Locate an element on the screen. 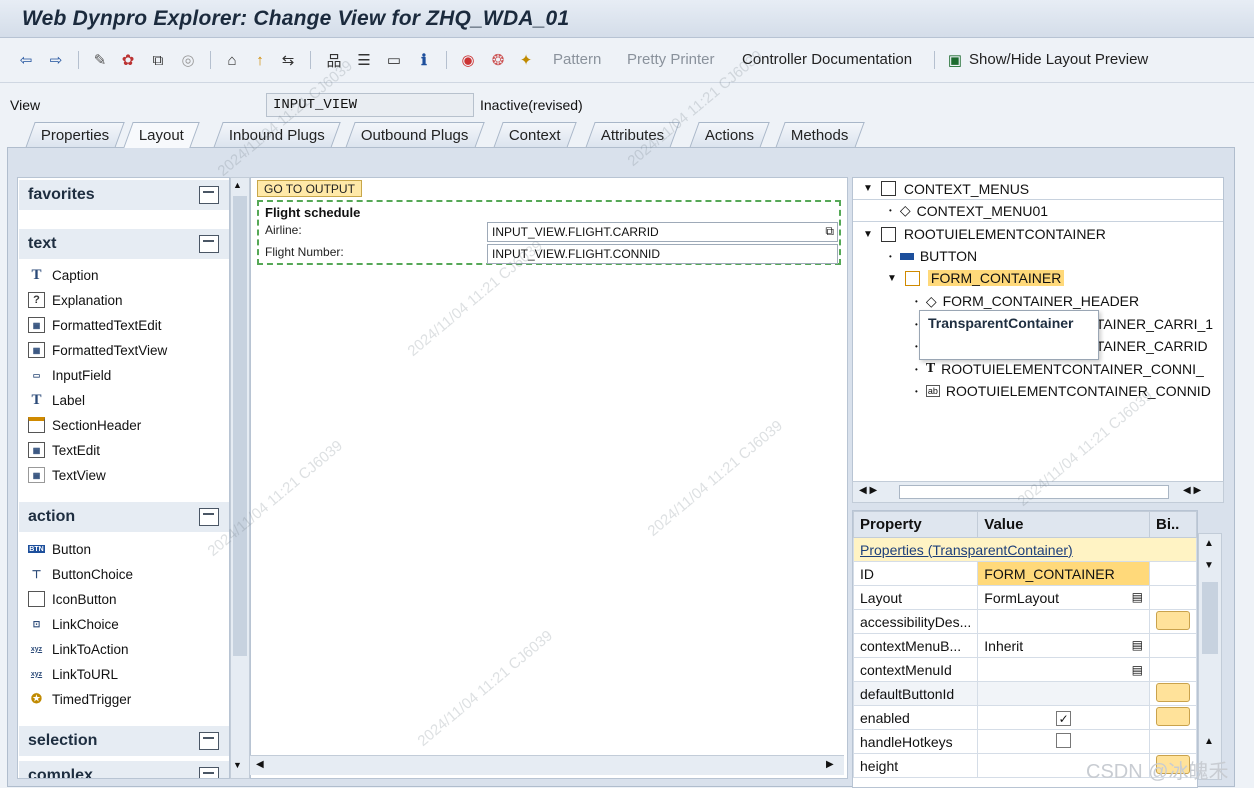 This screenshot has width=1254, height=788. table-row: enabled ✓ is located at coordinates (1025, 717).